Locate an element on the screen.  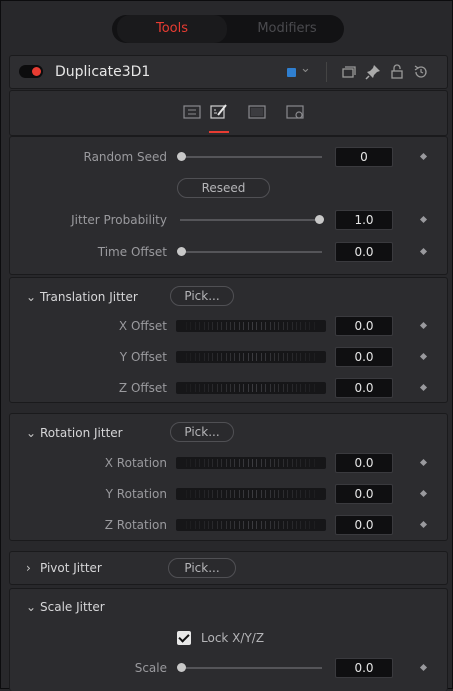
z-offset-input: 0.0 is located at coordinates (364, 388).